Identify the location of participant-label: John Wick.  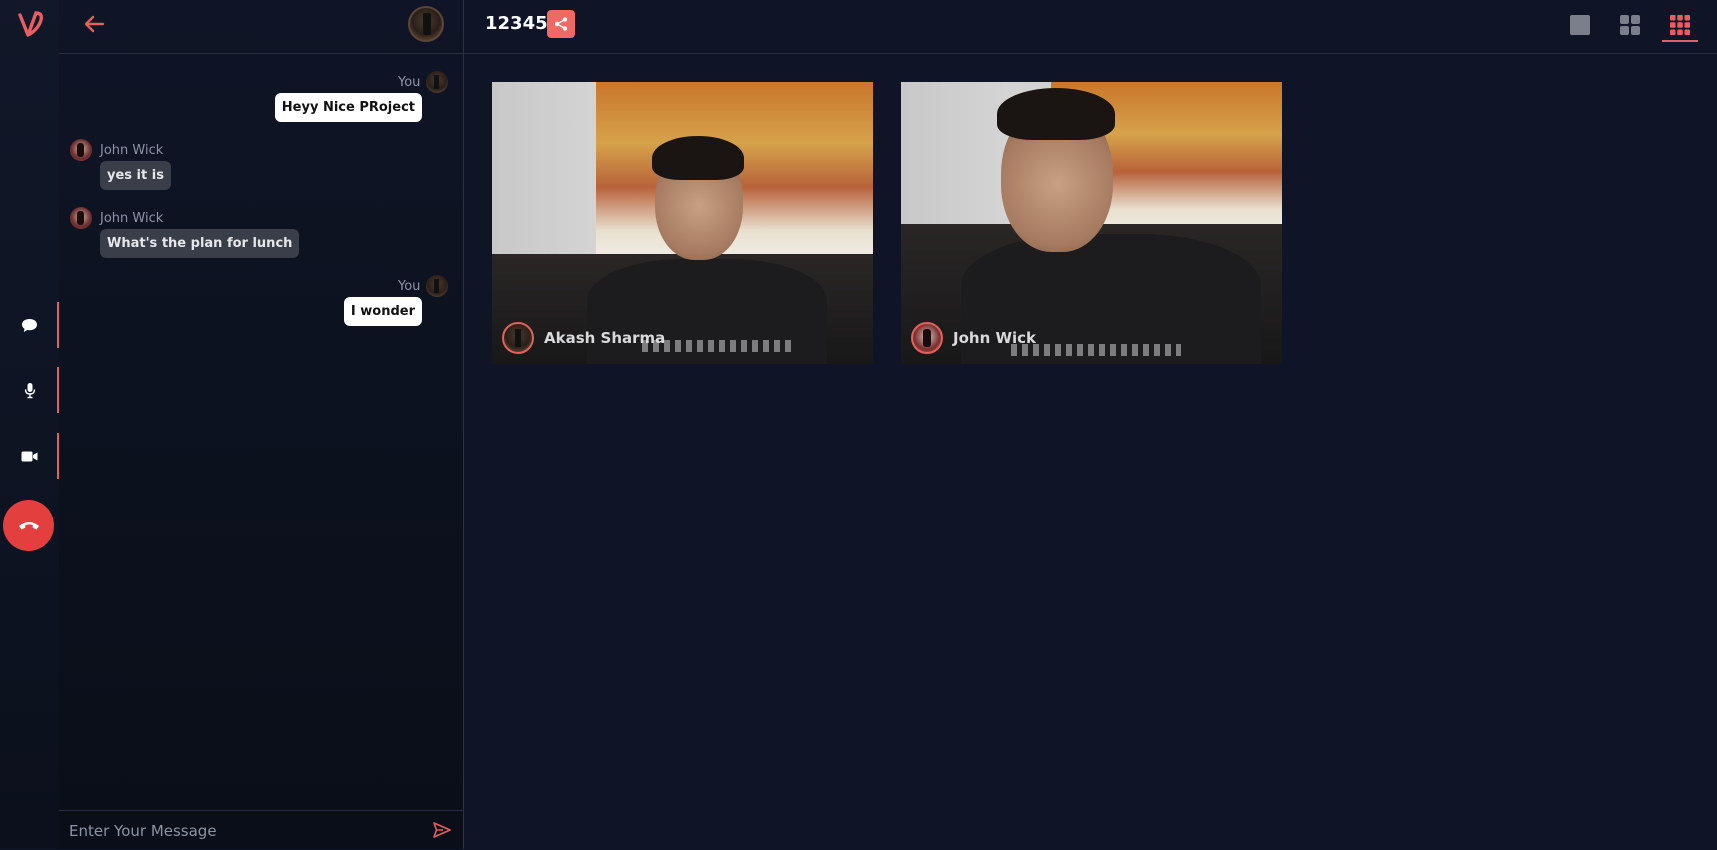
(973, 338).